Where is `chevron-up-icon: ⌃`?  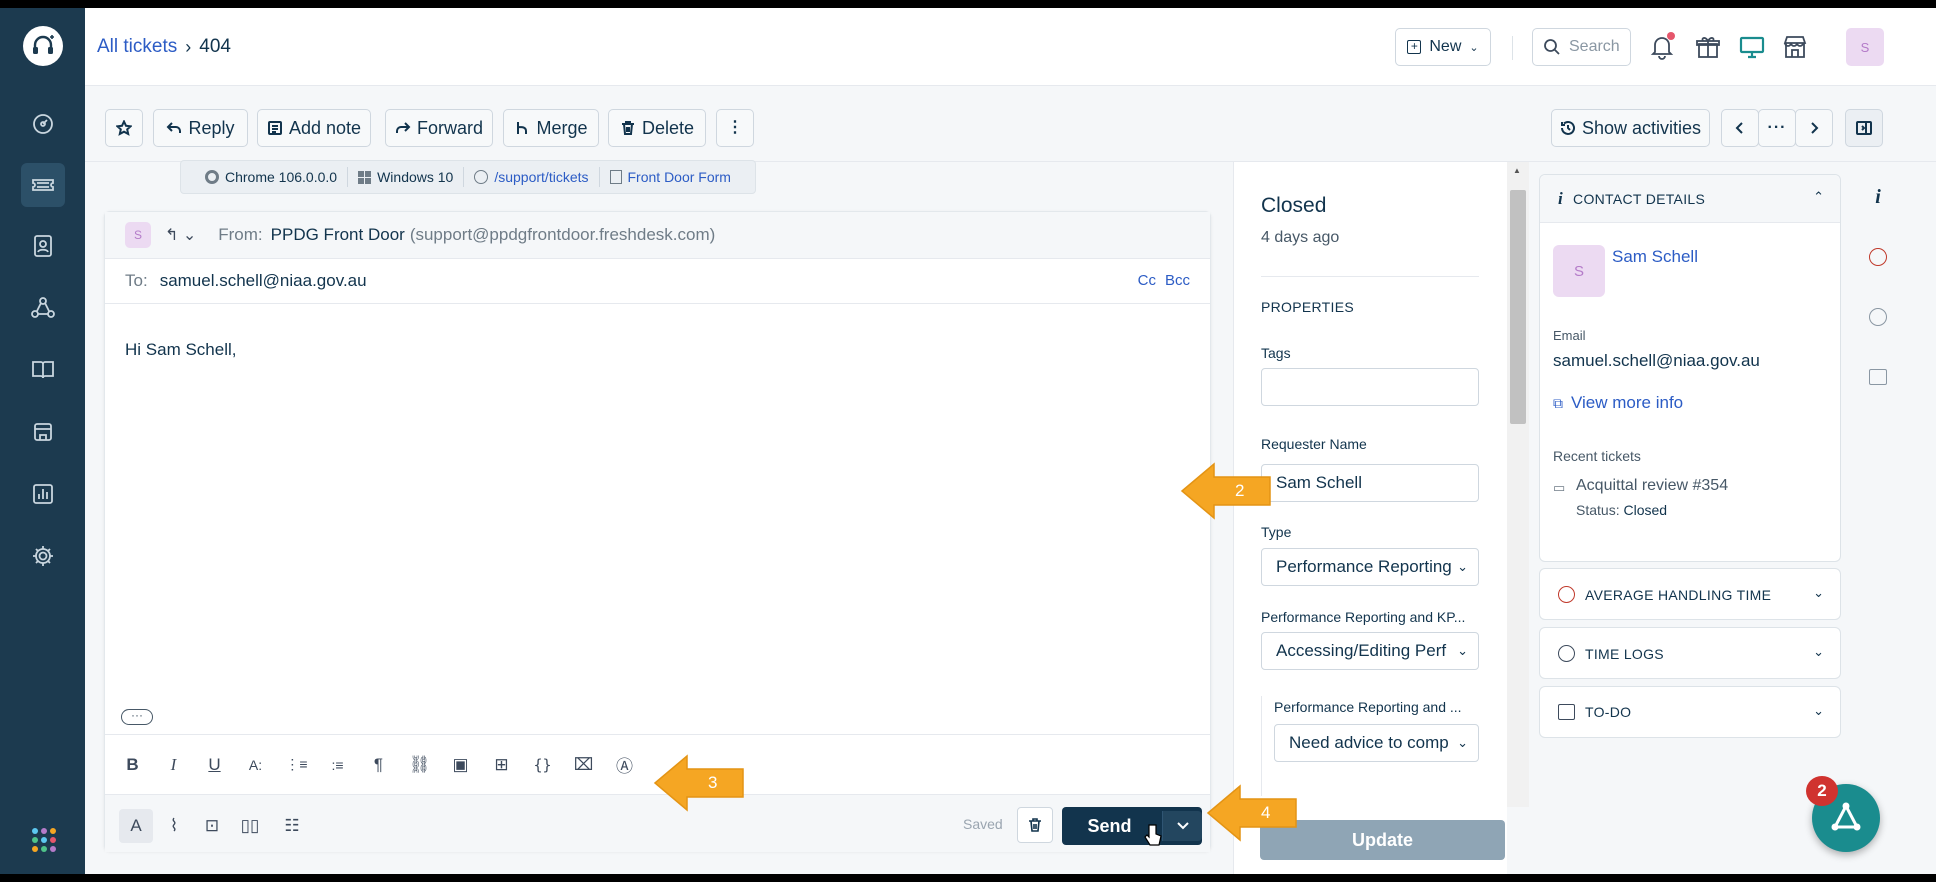
chevron-up-icon: ⌃ is located at coordinates (1818, 197).